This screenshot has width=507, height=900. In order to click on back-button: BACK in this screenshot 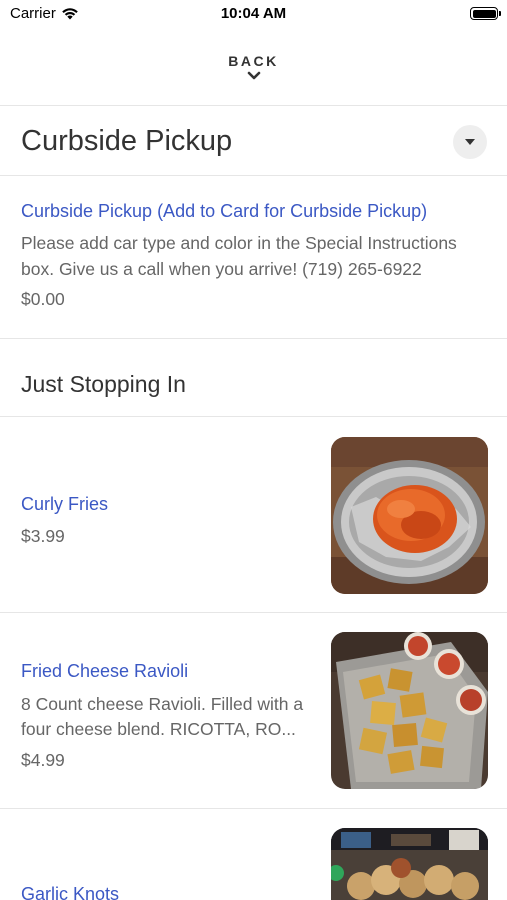, I will do `click(253, 76)`.